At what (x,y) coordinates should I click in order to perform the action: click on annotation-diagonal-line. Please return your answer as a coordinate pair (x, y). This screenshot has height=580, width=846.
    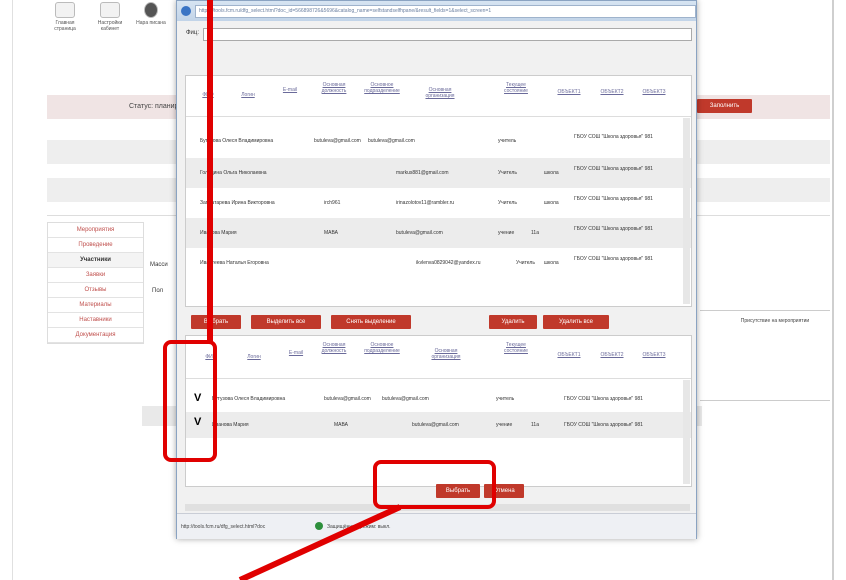
    Looking at the image, I should click on (320, 542).